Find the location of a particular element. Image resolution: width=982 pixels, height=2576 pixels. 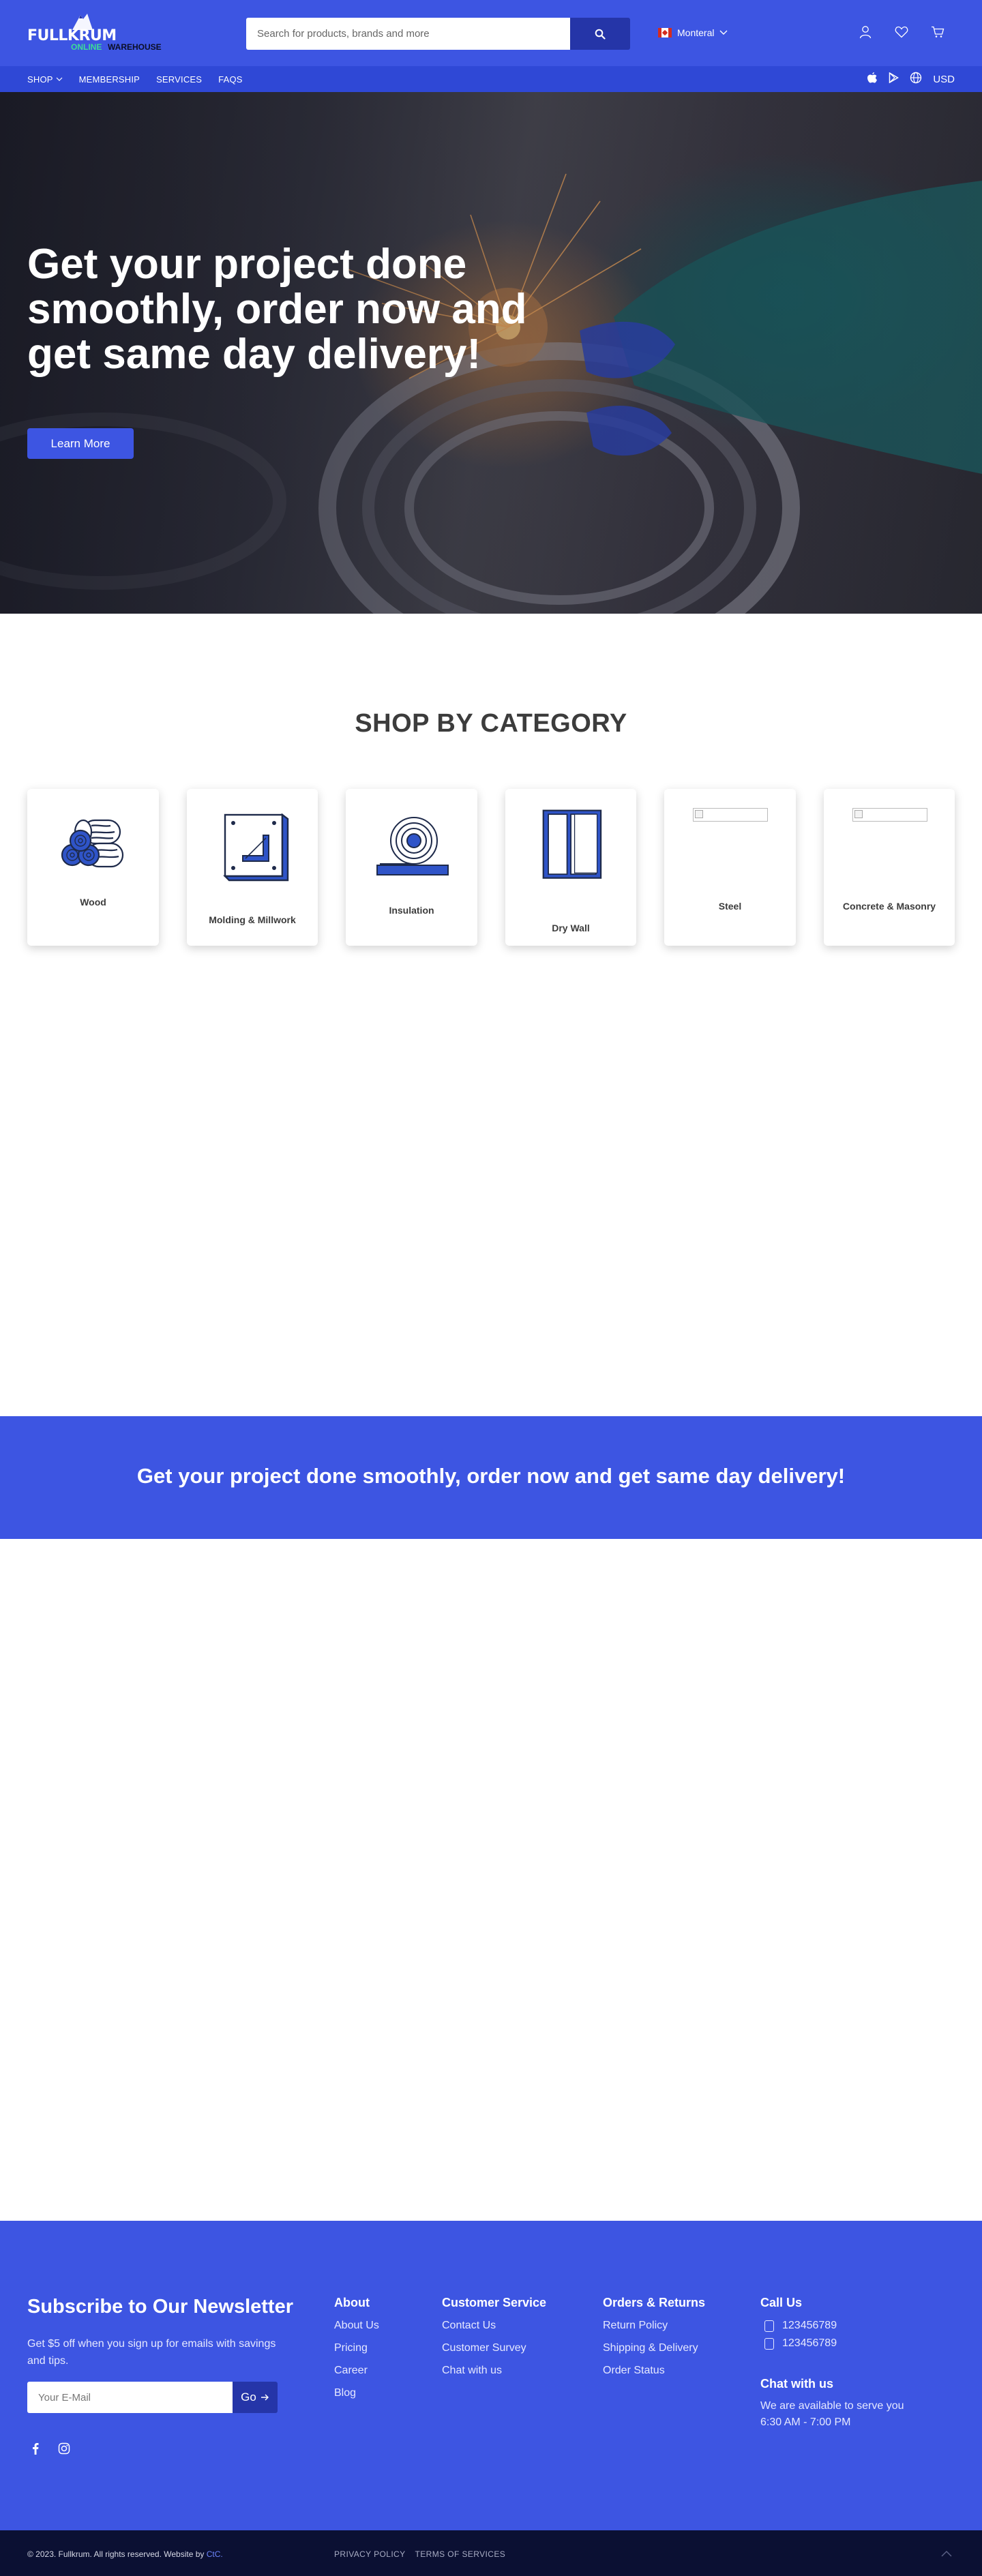

top-header: FULLKRUM ONLINE WAREHOUSE Monteral is located at coordinates (491, 33).